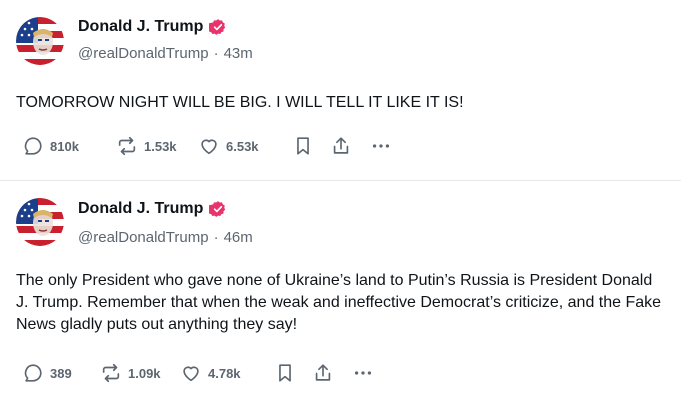  What do you see at coordinates (323, 372) in the screenshot?
I see `share-icon` at bounding box center [323, 372].